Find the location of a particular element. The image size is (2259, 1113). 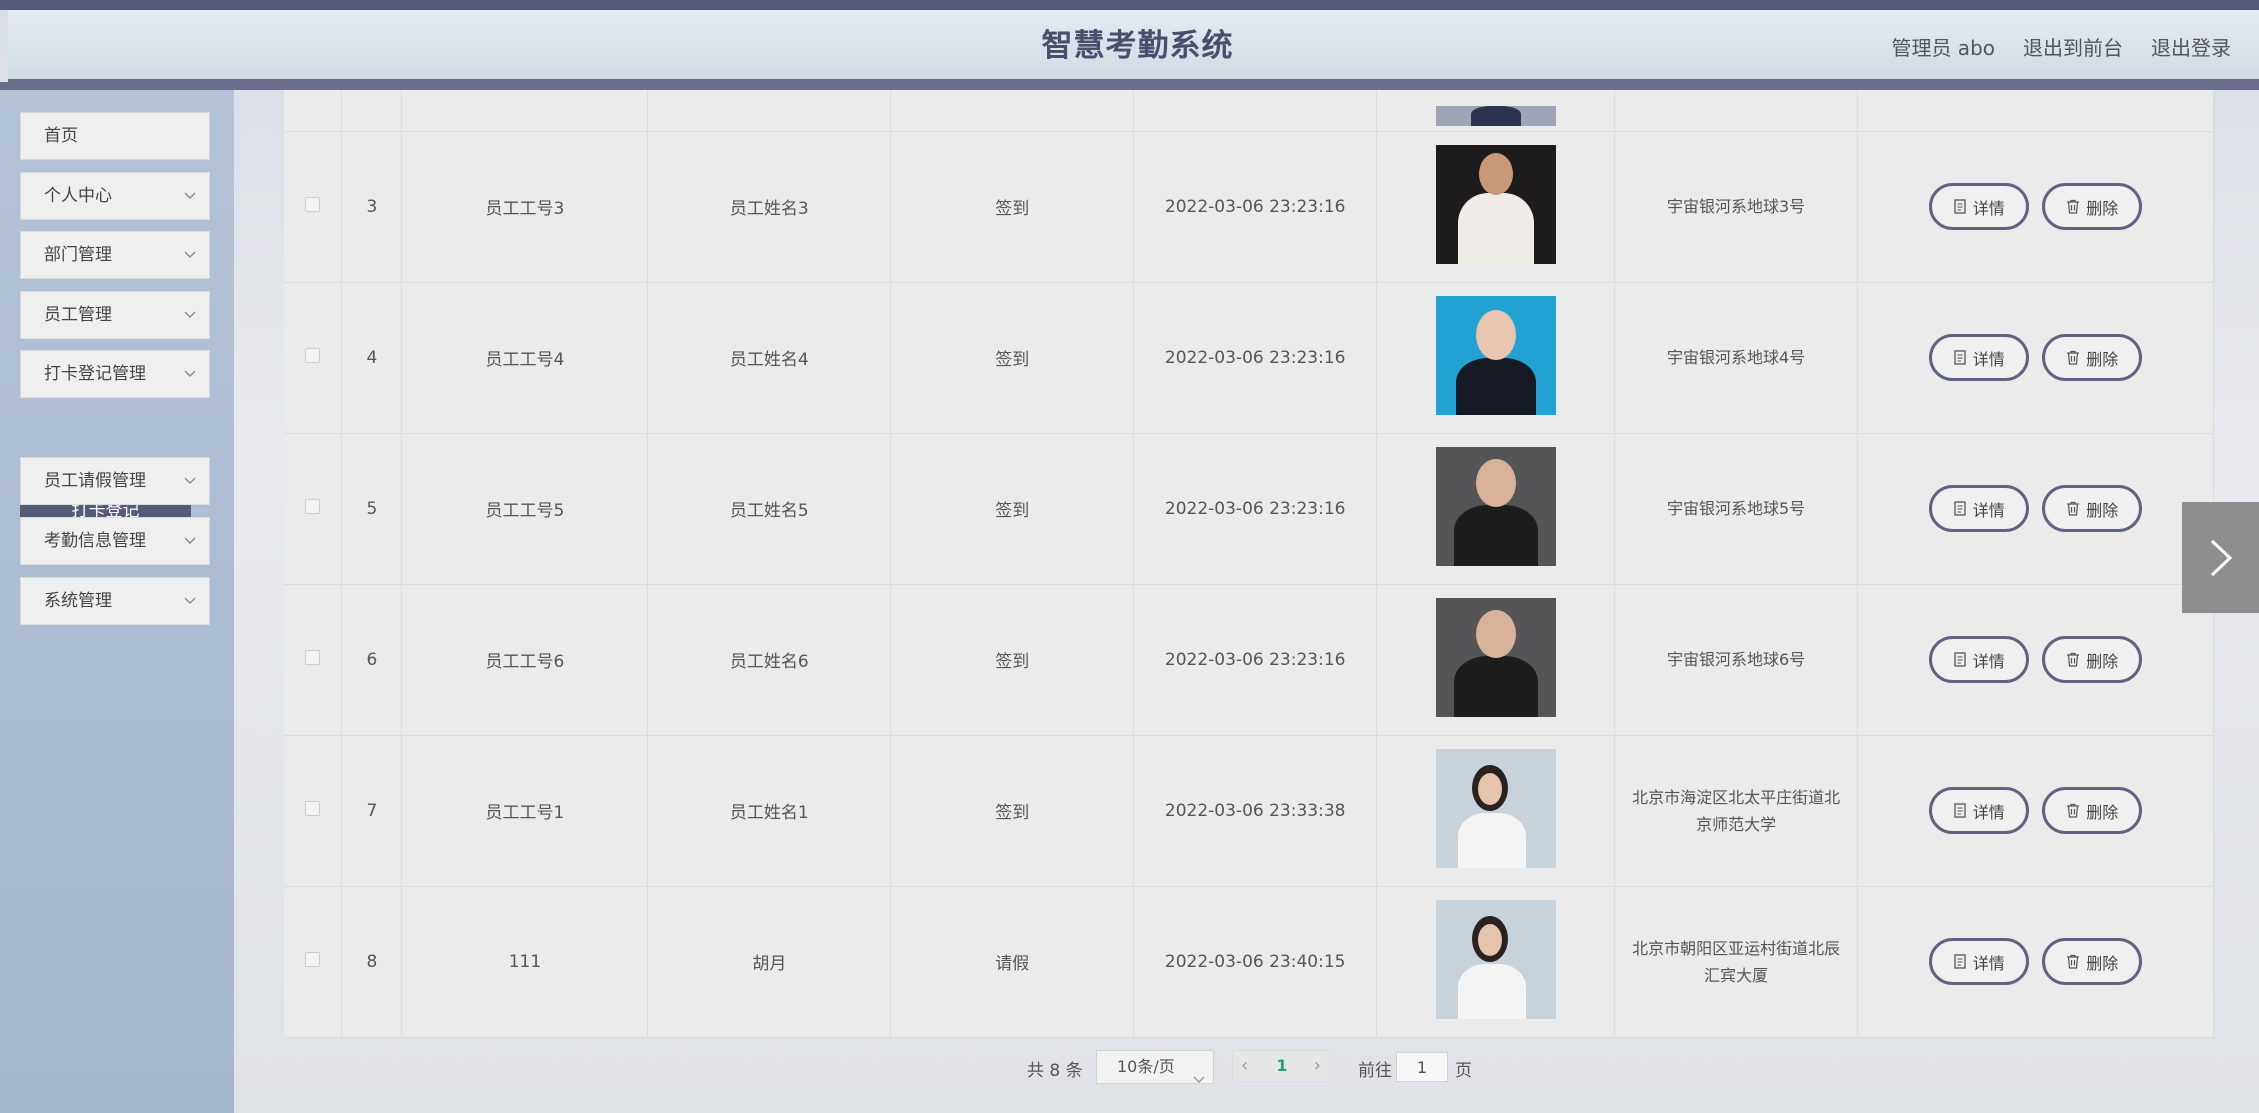

sidebar-item-employee: 员工管理 is located at coordinates (115, 315).